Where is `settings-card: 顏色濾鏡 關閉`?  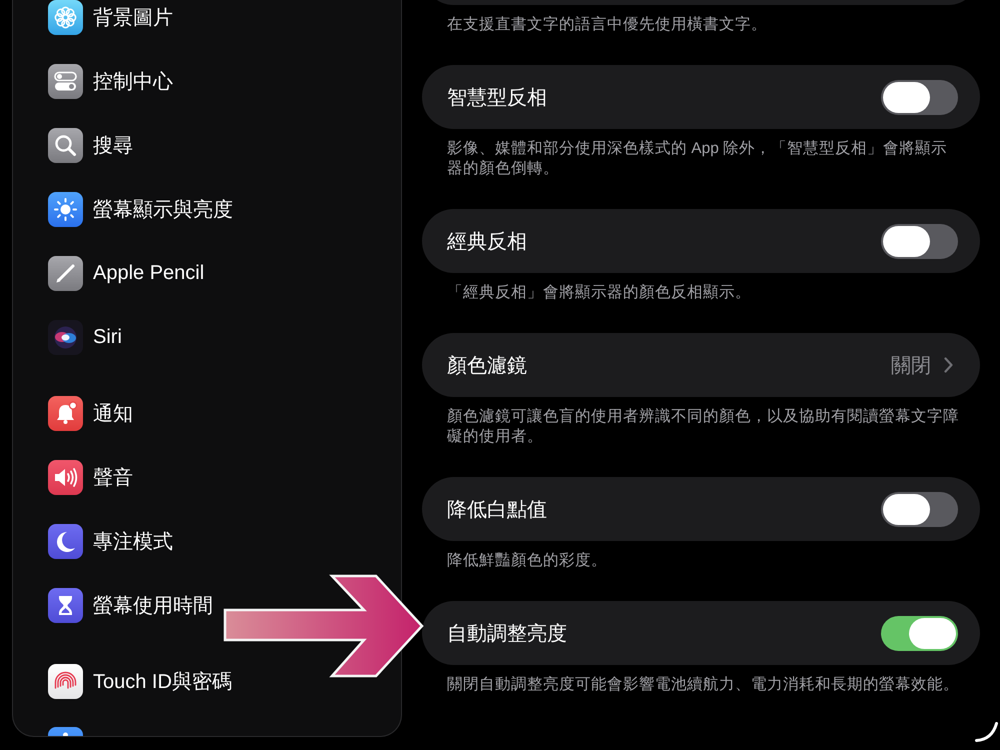
settings-card: 顏色濾鏡 關閉 is located at coordinates (701, 365).